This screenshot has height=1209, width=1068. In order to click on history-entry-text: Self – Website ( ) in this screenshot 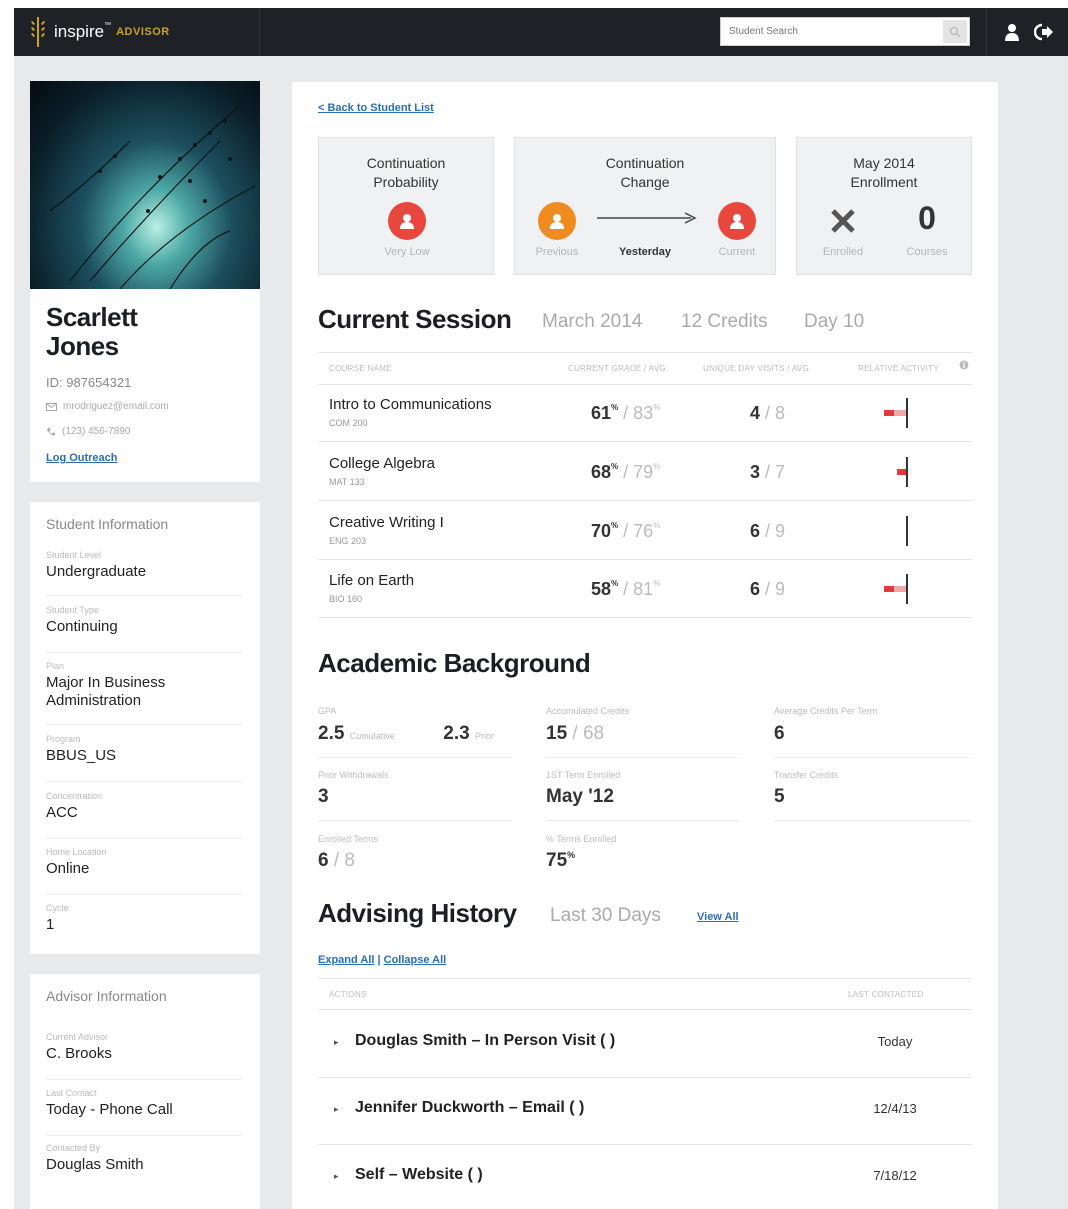, I will do `click(419, 1174)`.